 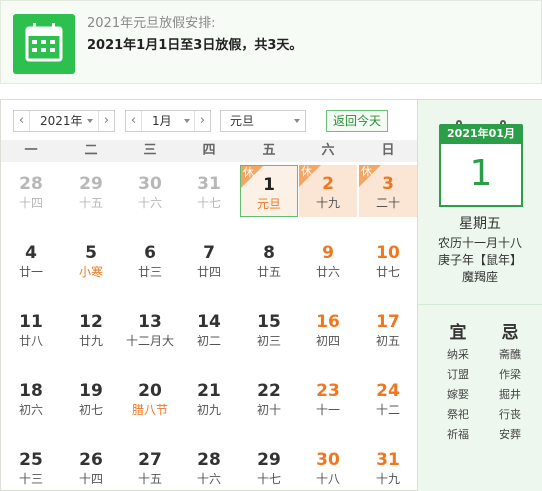 What do you see at coordinates (106, 121) in the screenshot?
I see `next-year-button: ›` at bounding box center [106, 121].